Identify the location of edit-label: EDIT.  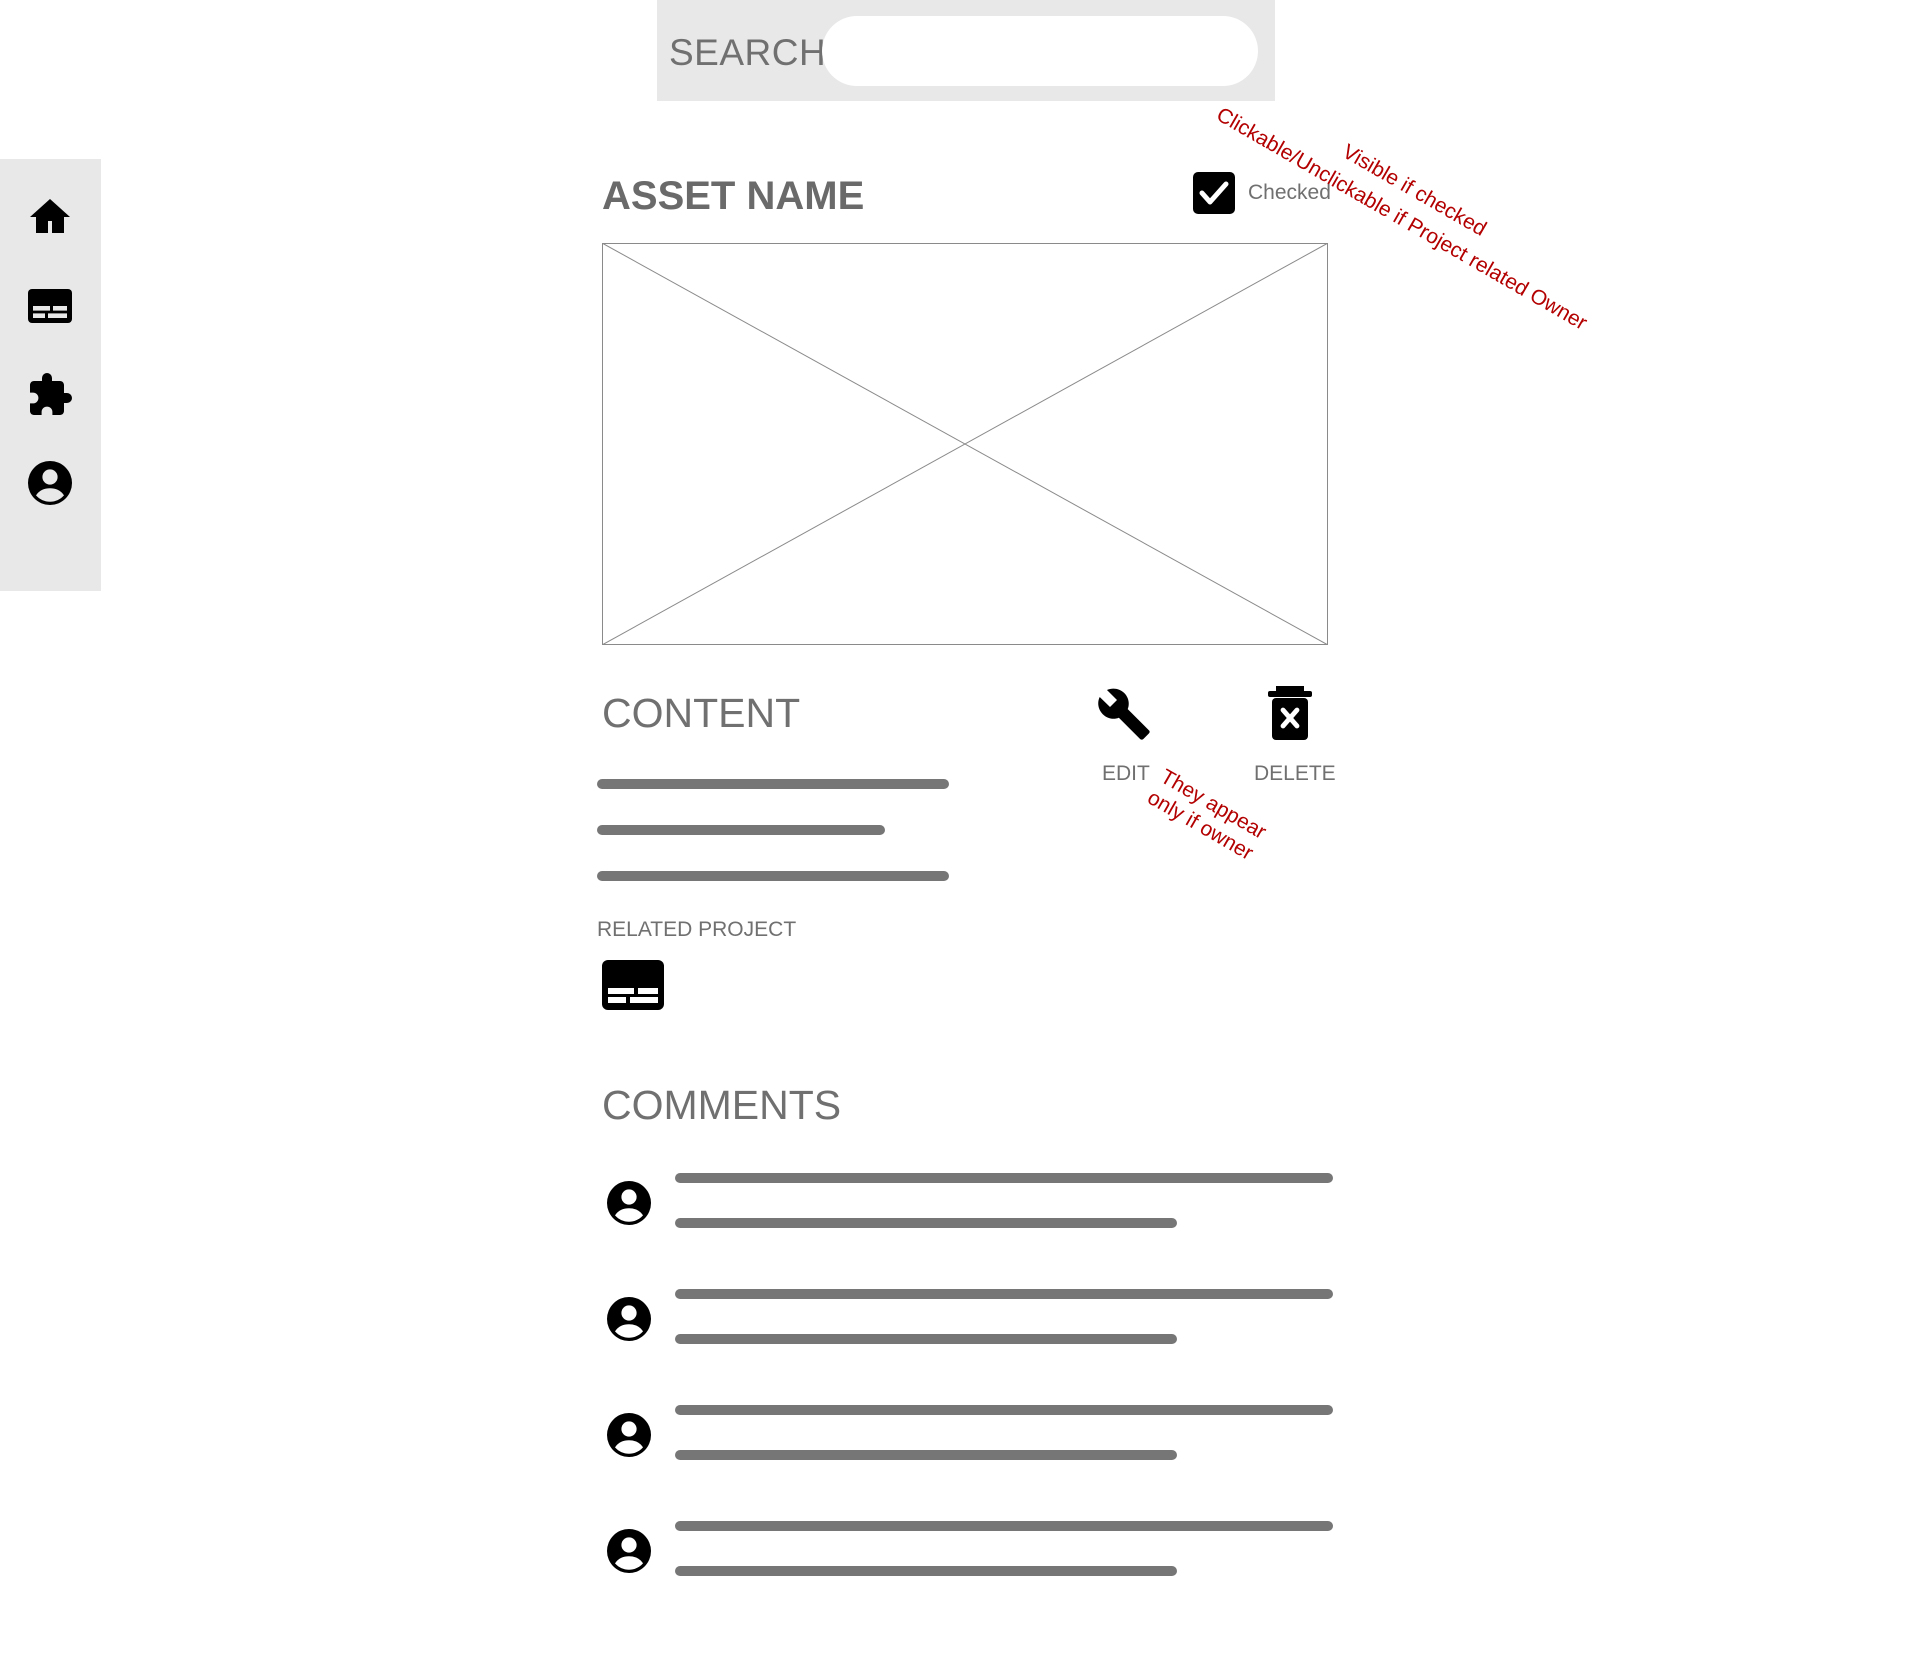
(1126, 774).